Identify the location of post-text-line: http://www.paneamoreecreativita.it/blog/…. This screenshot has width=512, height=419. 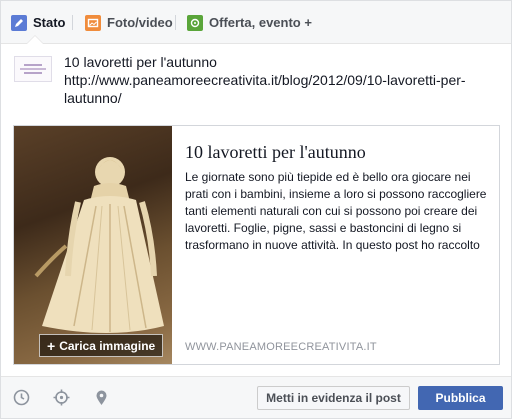
(265, 80).